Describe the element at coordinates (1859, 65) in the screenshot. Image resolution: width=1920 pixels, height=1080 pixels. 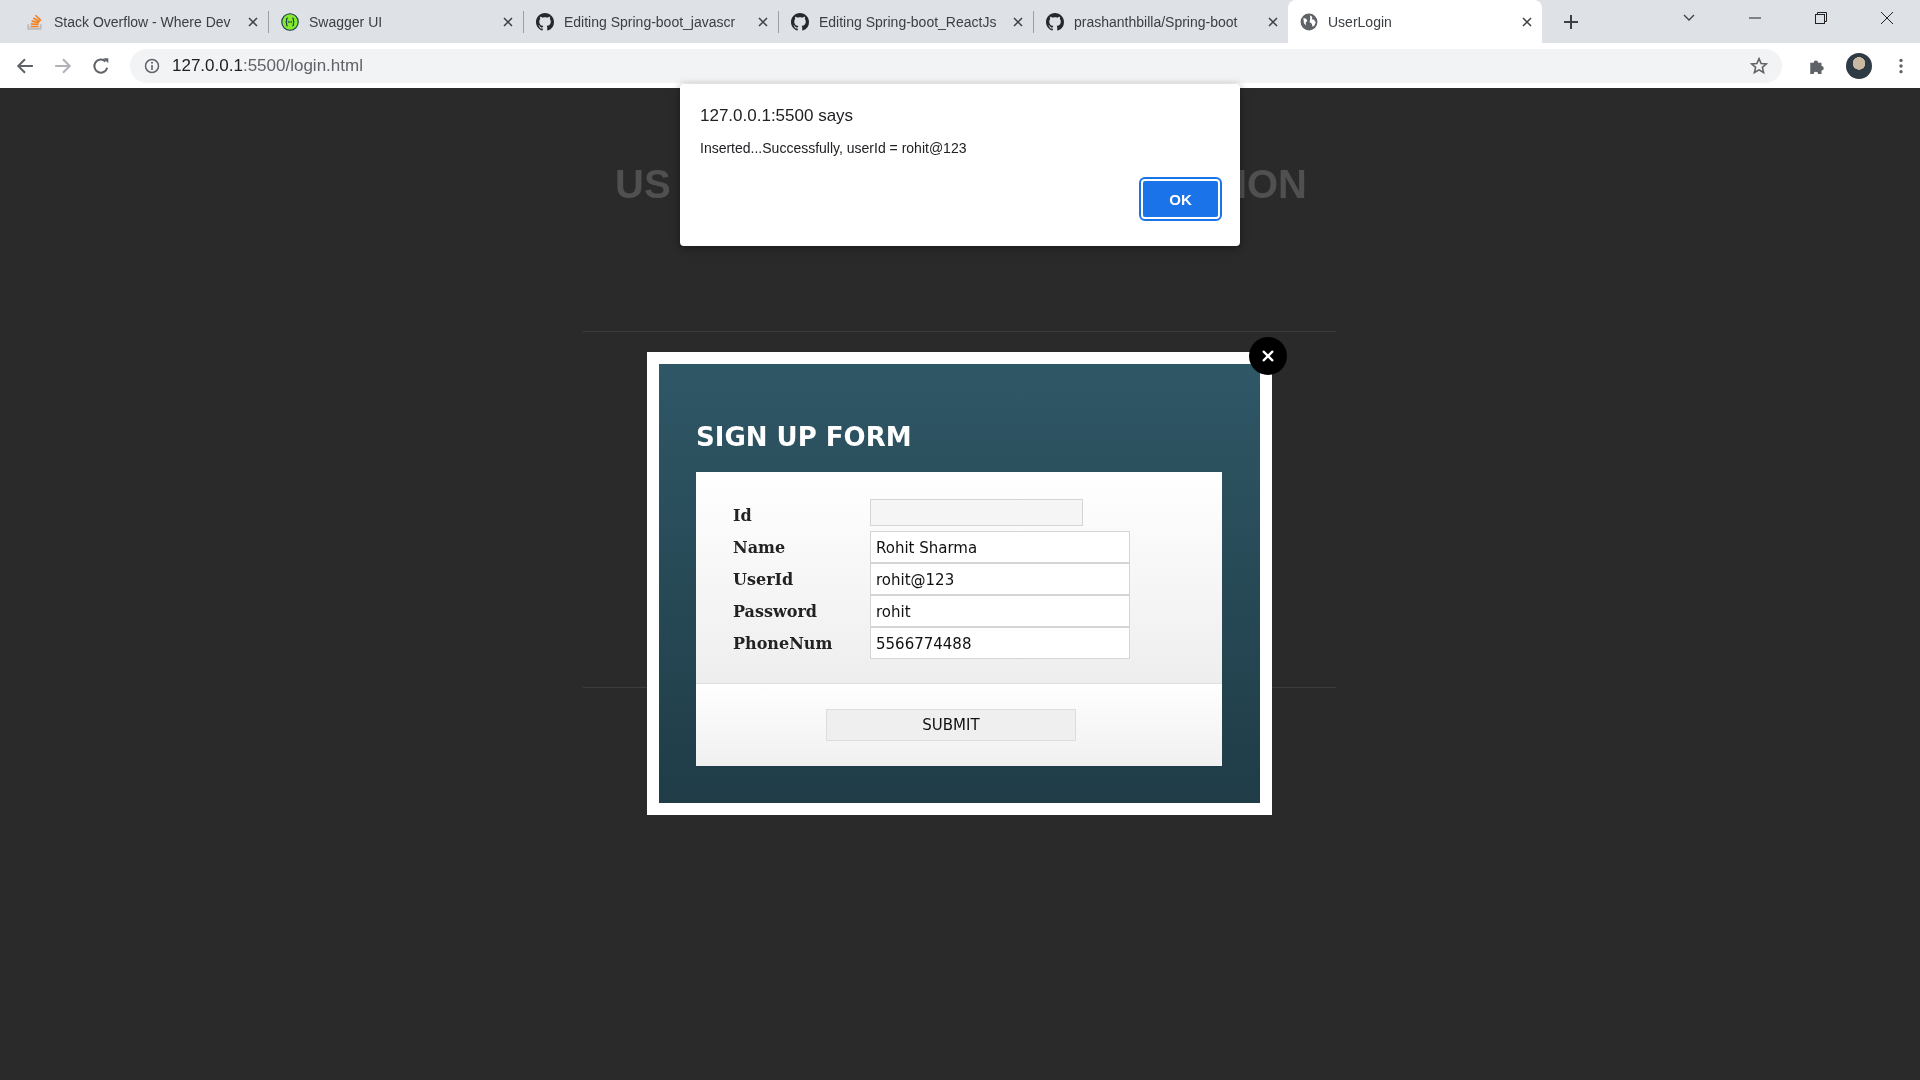
I see `profile-avatar` at that location.